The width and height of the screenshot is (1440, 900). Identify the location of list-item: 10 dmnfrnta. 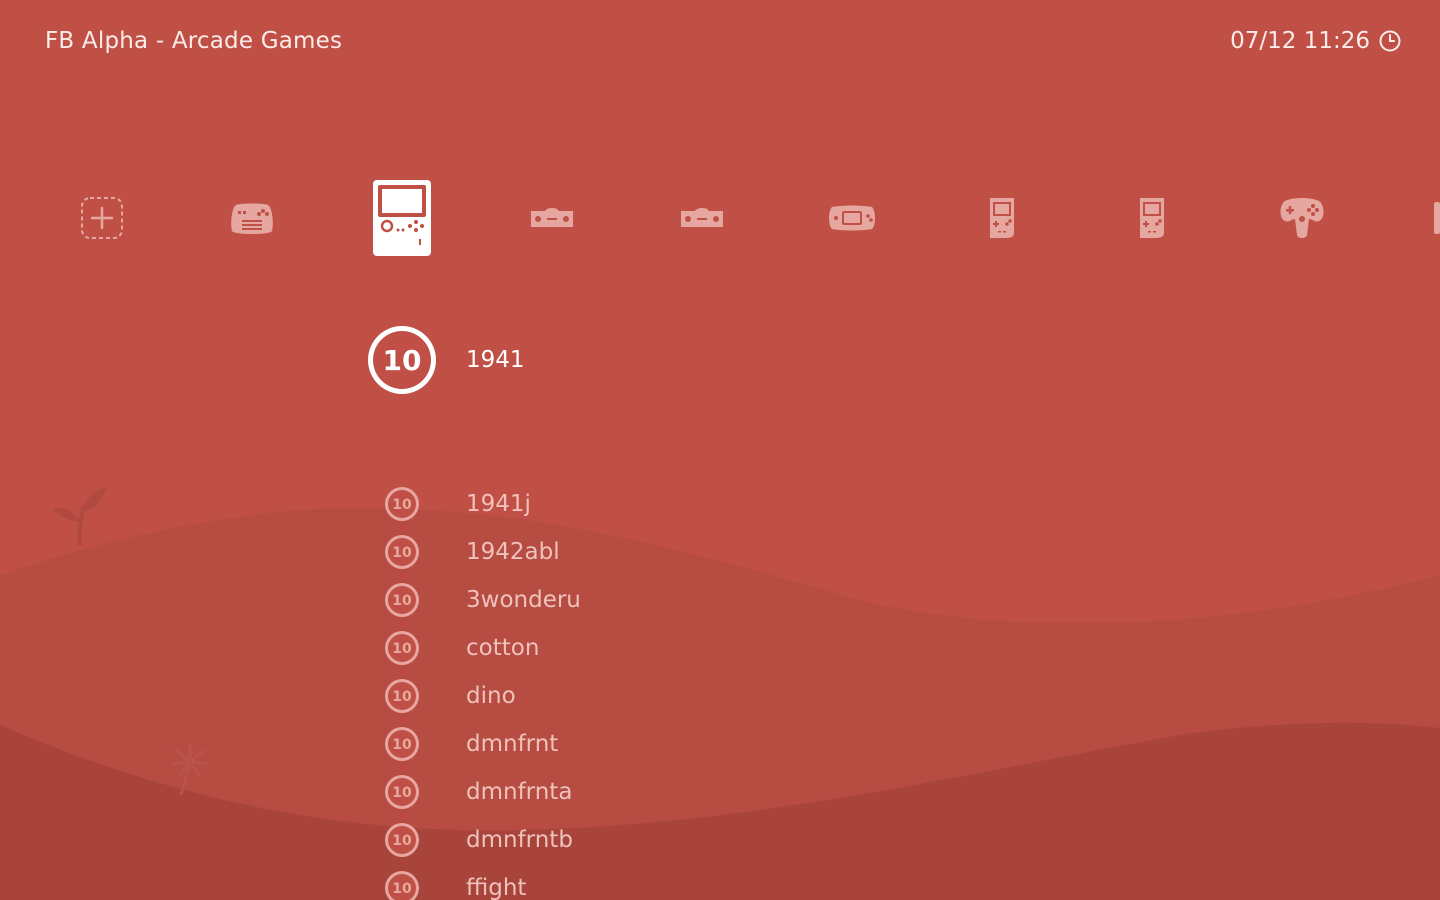
(478, 792).